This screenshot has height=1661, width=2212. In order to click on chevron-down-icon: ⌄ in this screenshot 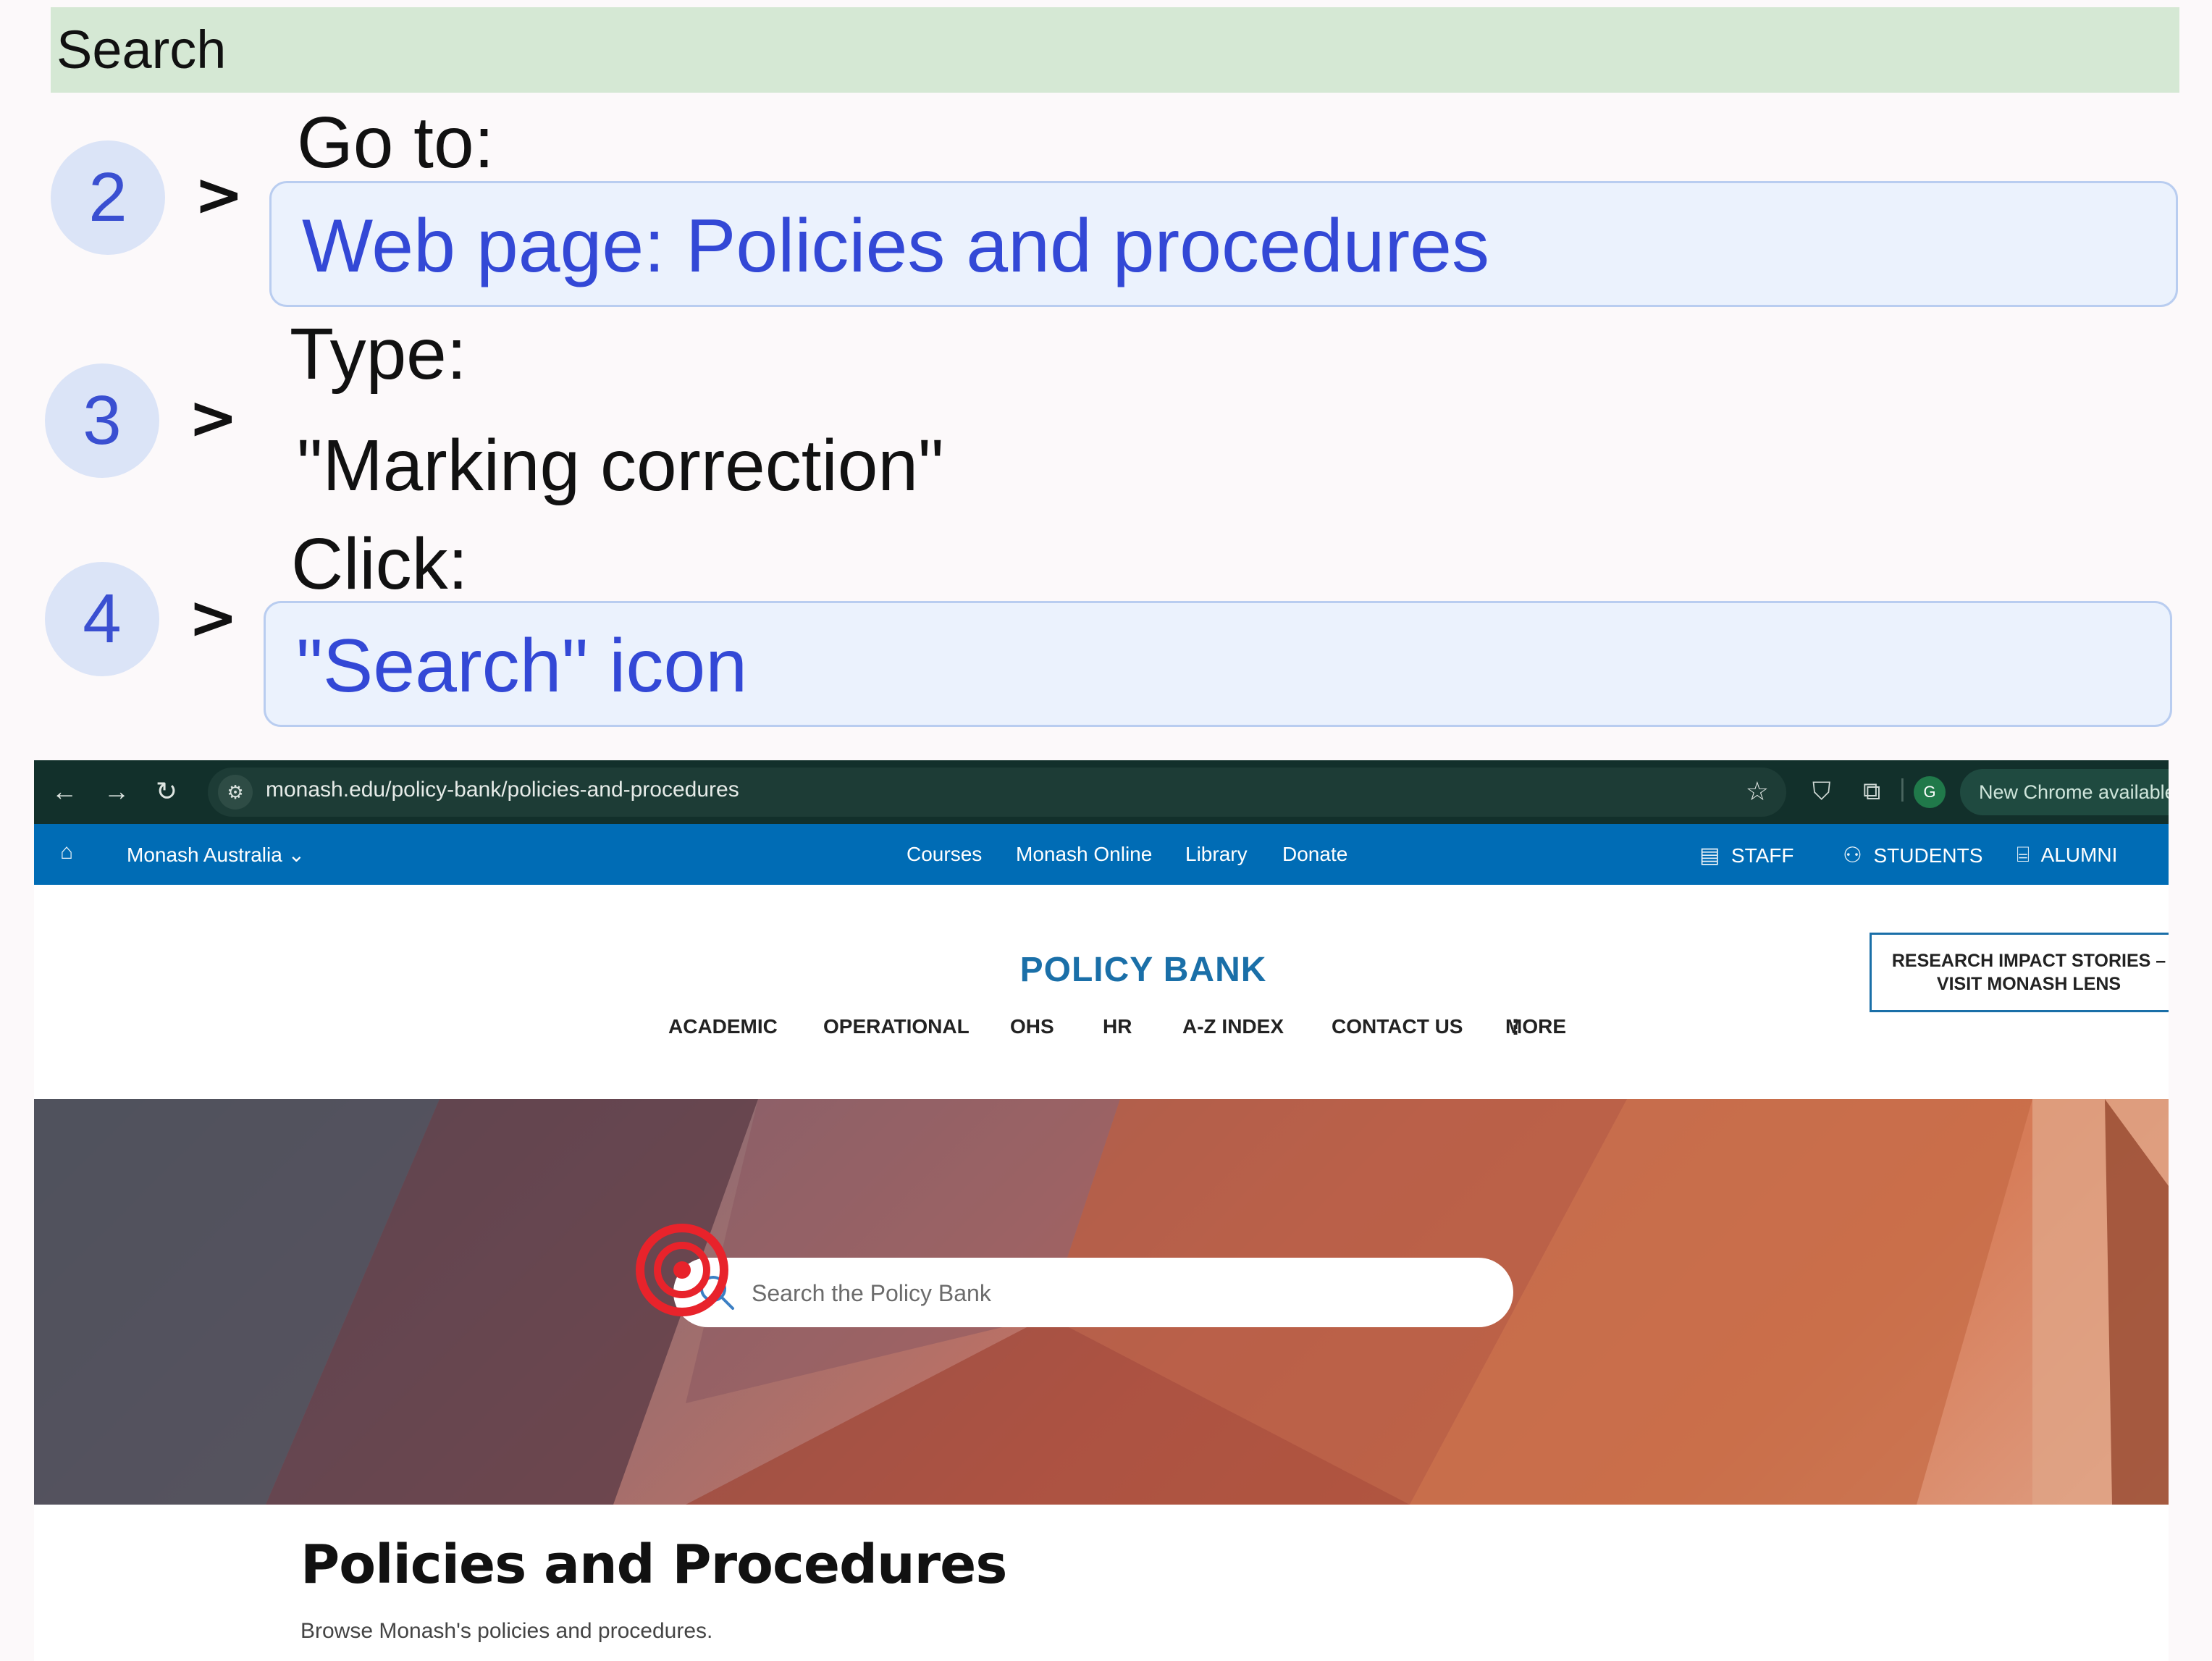, I will do `click(296, 855)`.